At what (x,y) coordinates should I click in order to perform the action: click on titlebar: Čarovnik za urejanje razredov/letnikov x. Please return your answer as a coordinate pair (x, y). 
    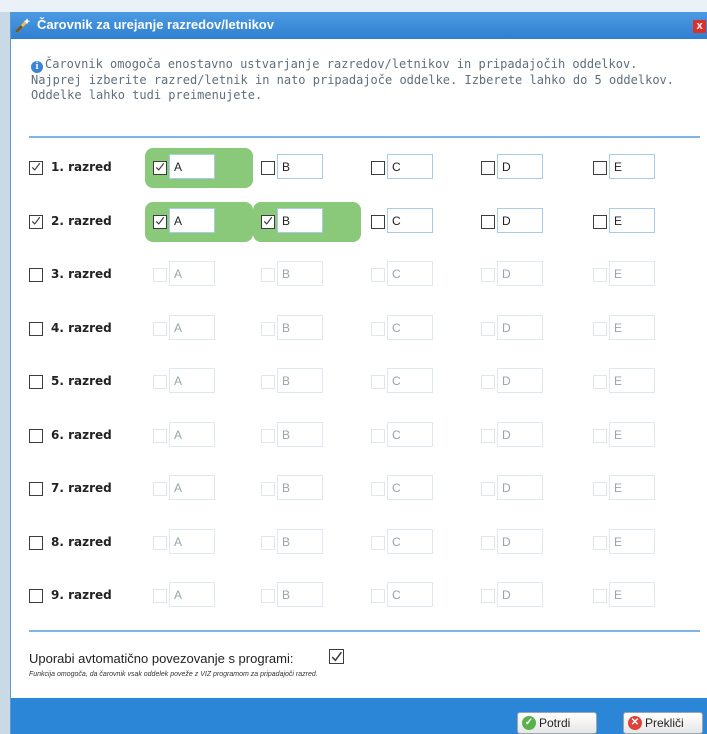
    Looking at the image, I should click on (359, 25).